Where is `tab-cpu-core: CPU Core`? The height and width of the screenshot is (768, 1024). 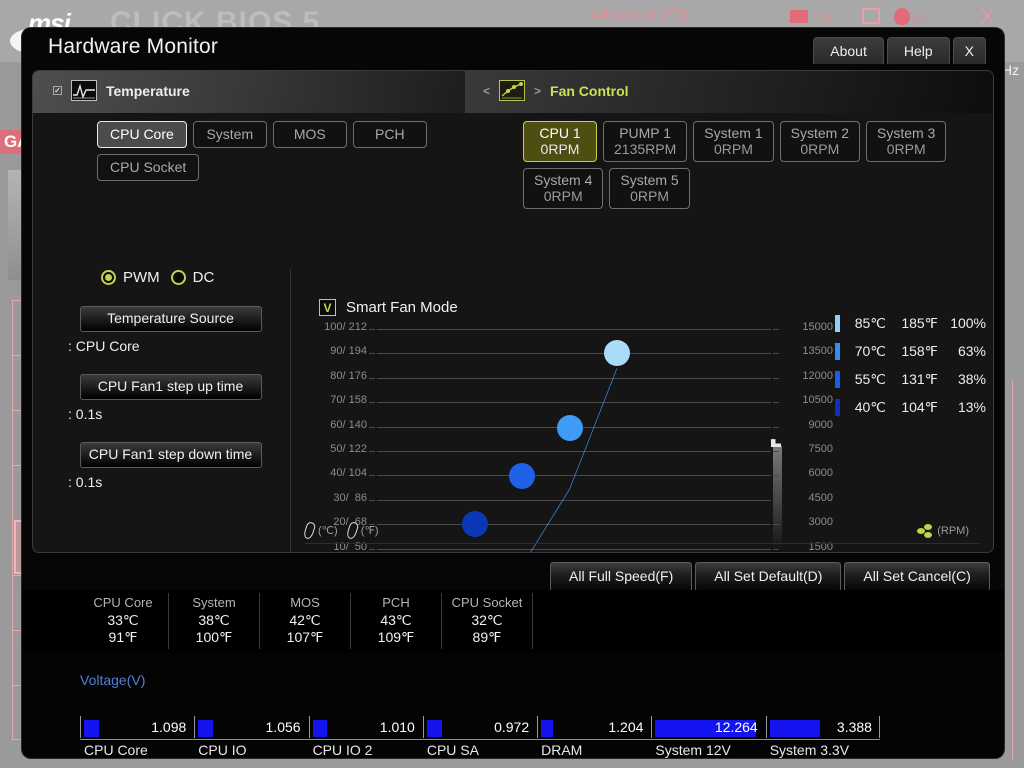 tab-cpu-core: CPU Core is located at coordinates (142, 134).